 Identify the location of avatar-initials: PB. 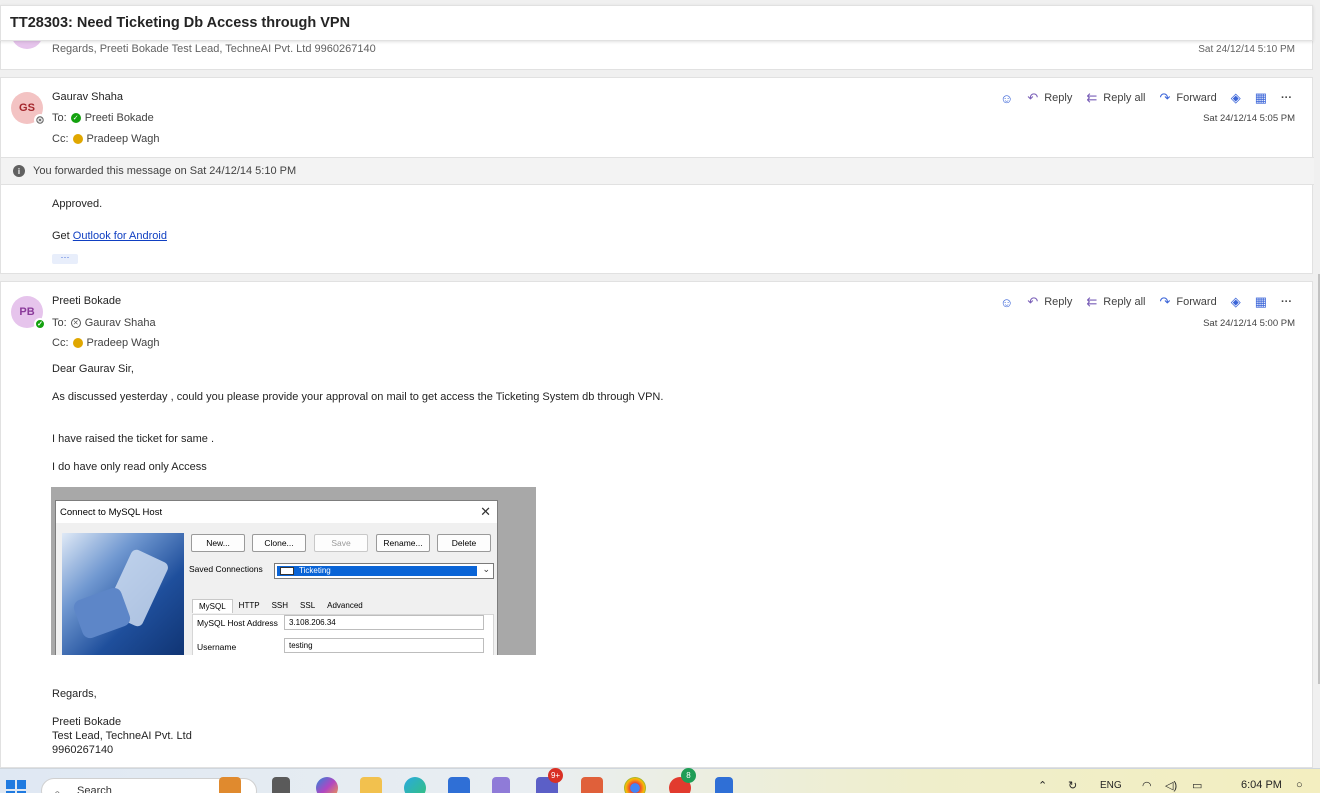
(27, 312).